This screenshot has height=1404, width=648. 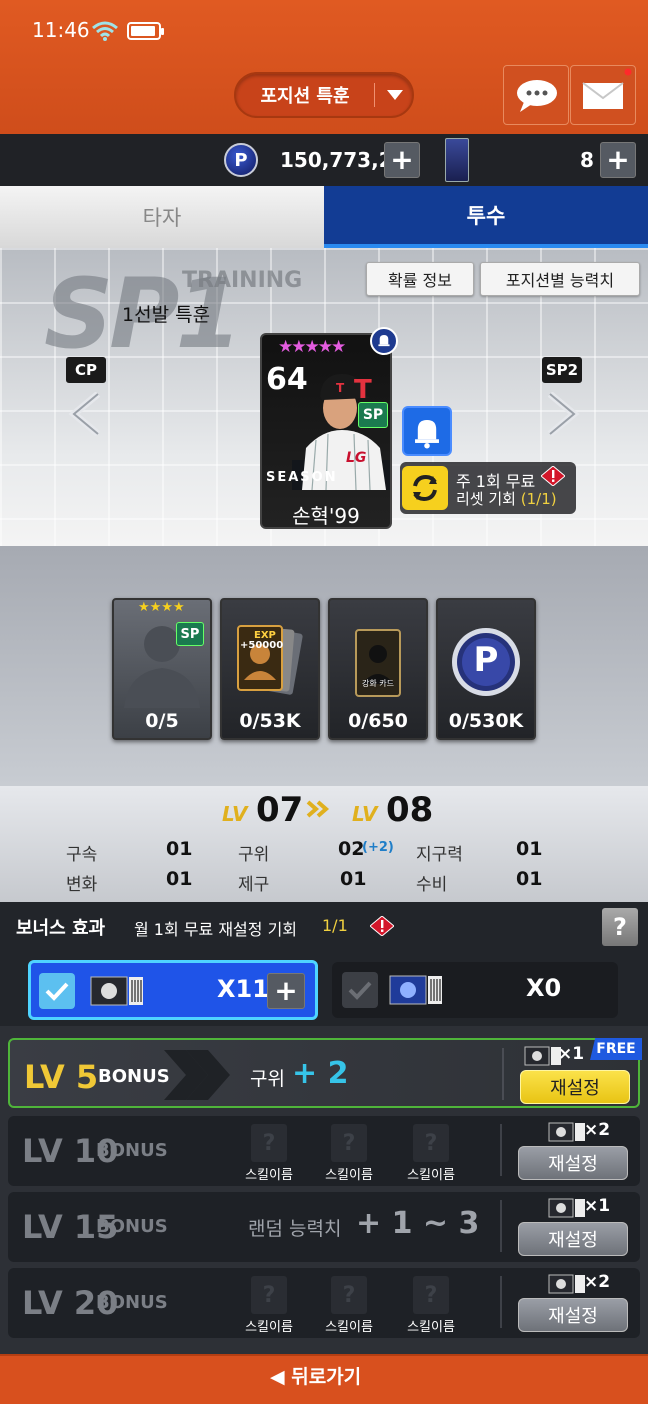 What do you see at coordinates (315, 1375) in the screenshot?
I see `back-button: ◀ 뒤로가기` at bounding box center [315, 1375].